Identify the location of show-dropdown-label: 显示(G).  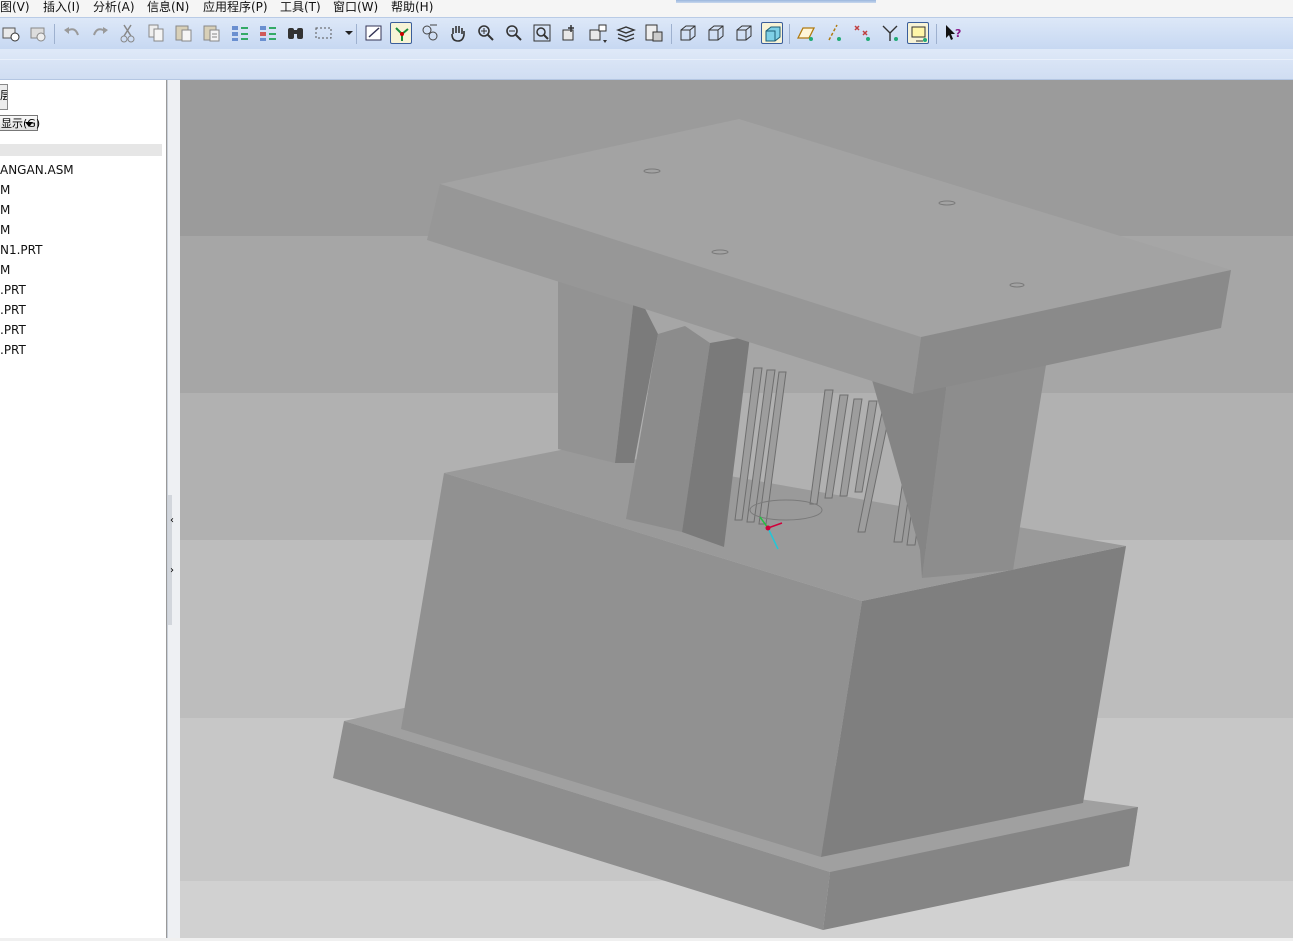
(21, 123).